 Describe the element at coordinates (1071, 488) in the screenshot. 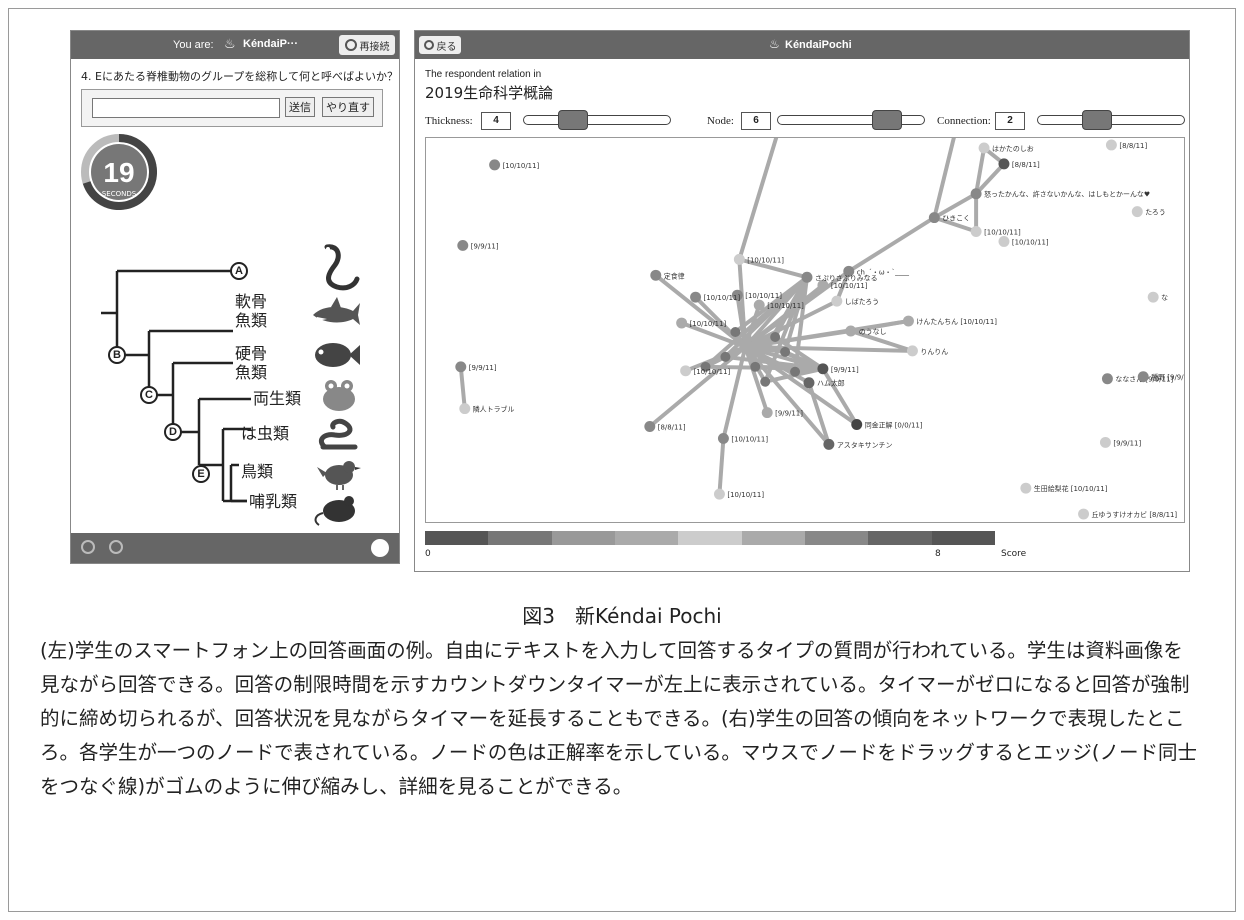

I see `graph-node-label: 生田絵梨花 [10/10/11]` at that location.